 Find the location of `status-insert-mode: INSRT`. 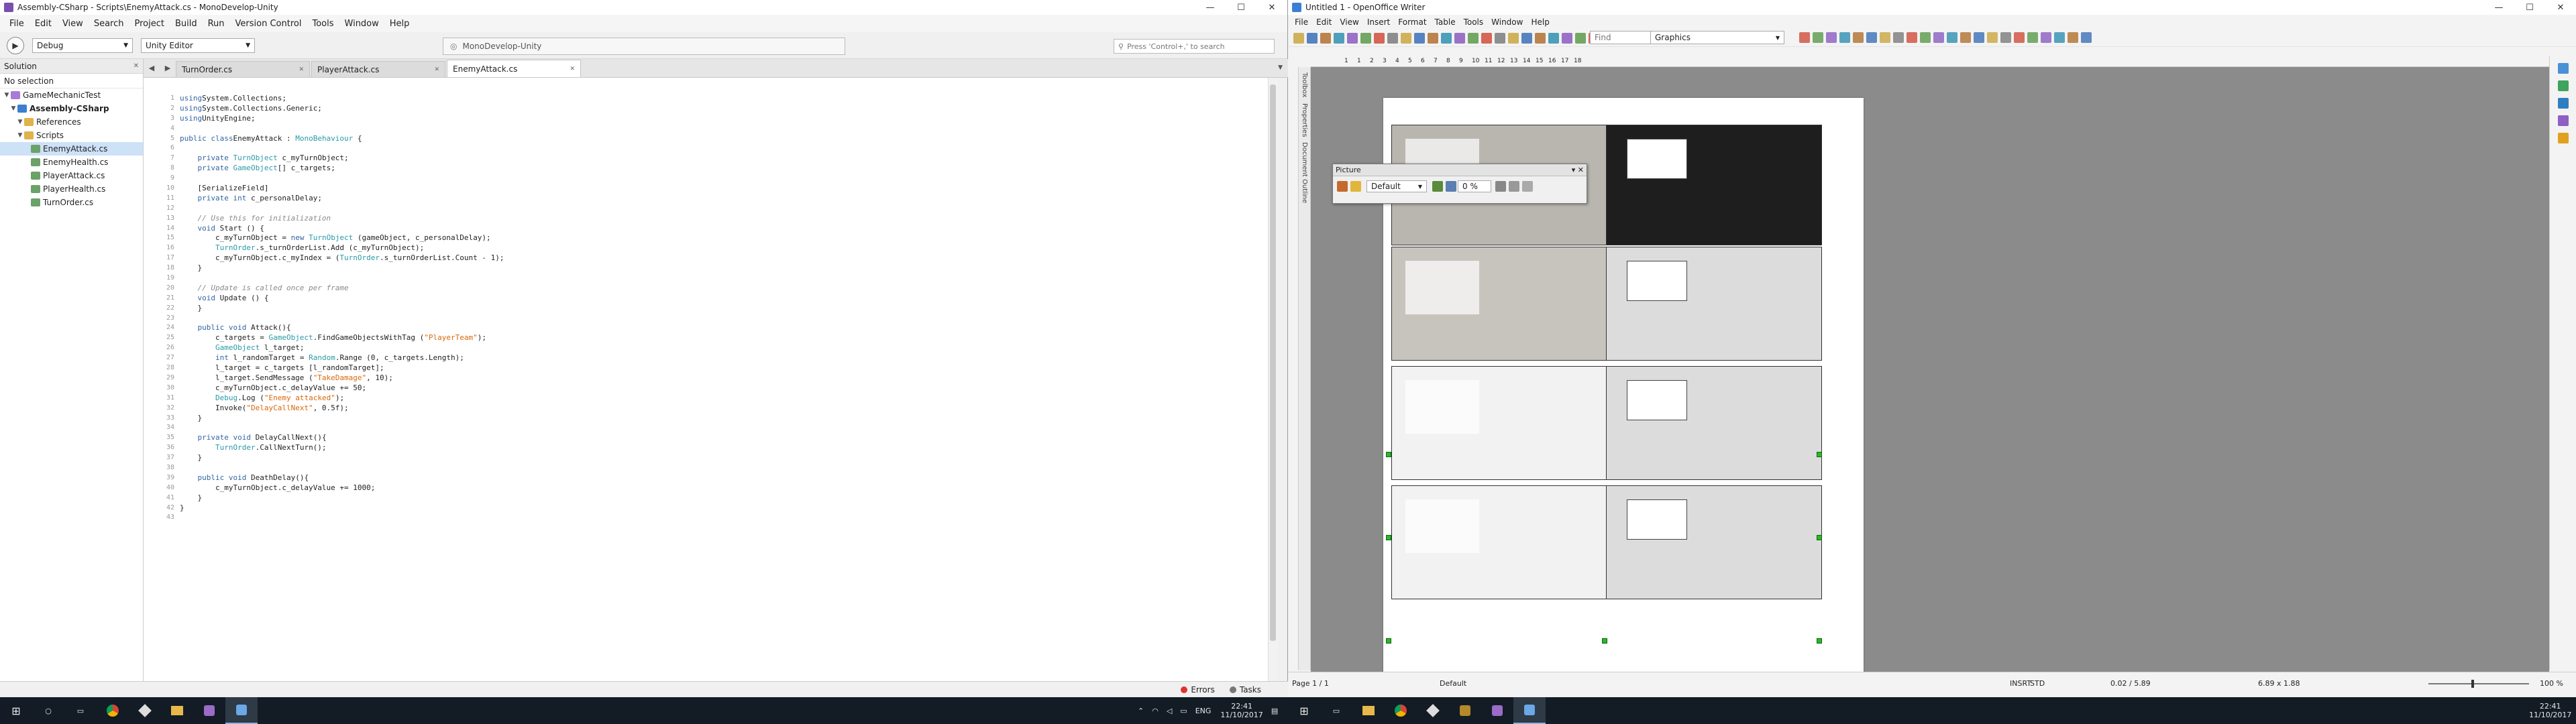

status-insert-mode: INSRT is located at coordinates (2020, 683).